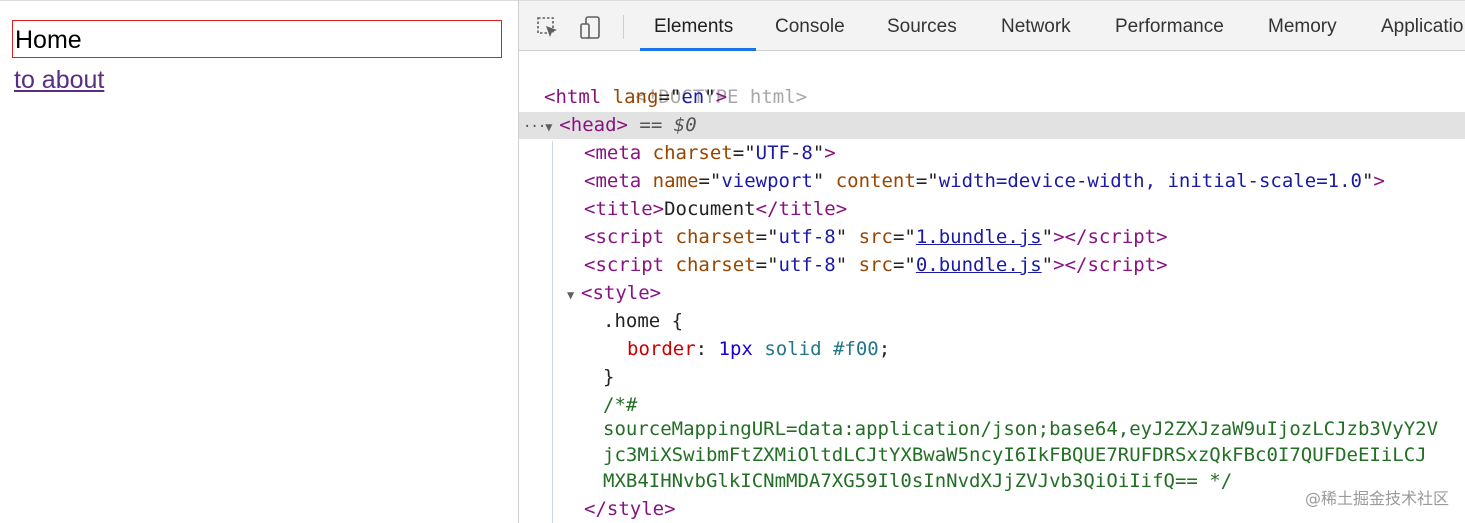 The image size is (1465, 523). I want to click on tab-application: Applicatio, so click(1422, 27).